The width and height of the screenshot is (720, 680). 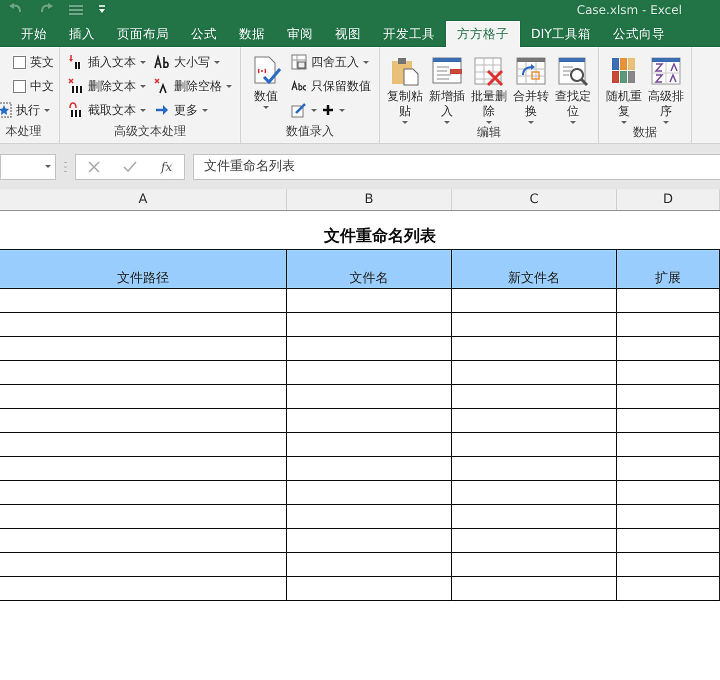 What do you see at coordinates (130, 166) in the screenshot?
I see `check-icon` at bounding box center [130, 166].